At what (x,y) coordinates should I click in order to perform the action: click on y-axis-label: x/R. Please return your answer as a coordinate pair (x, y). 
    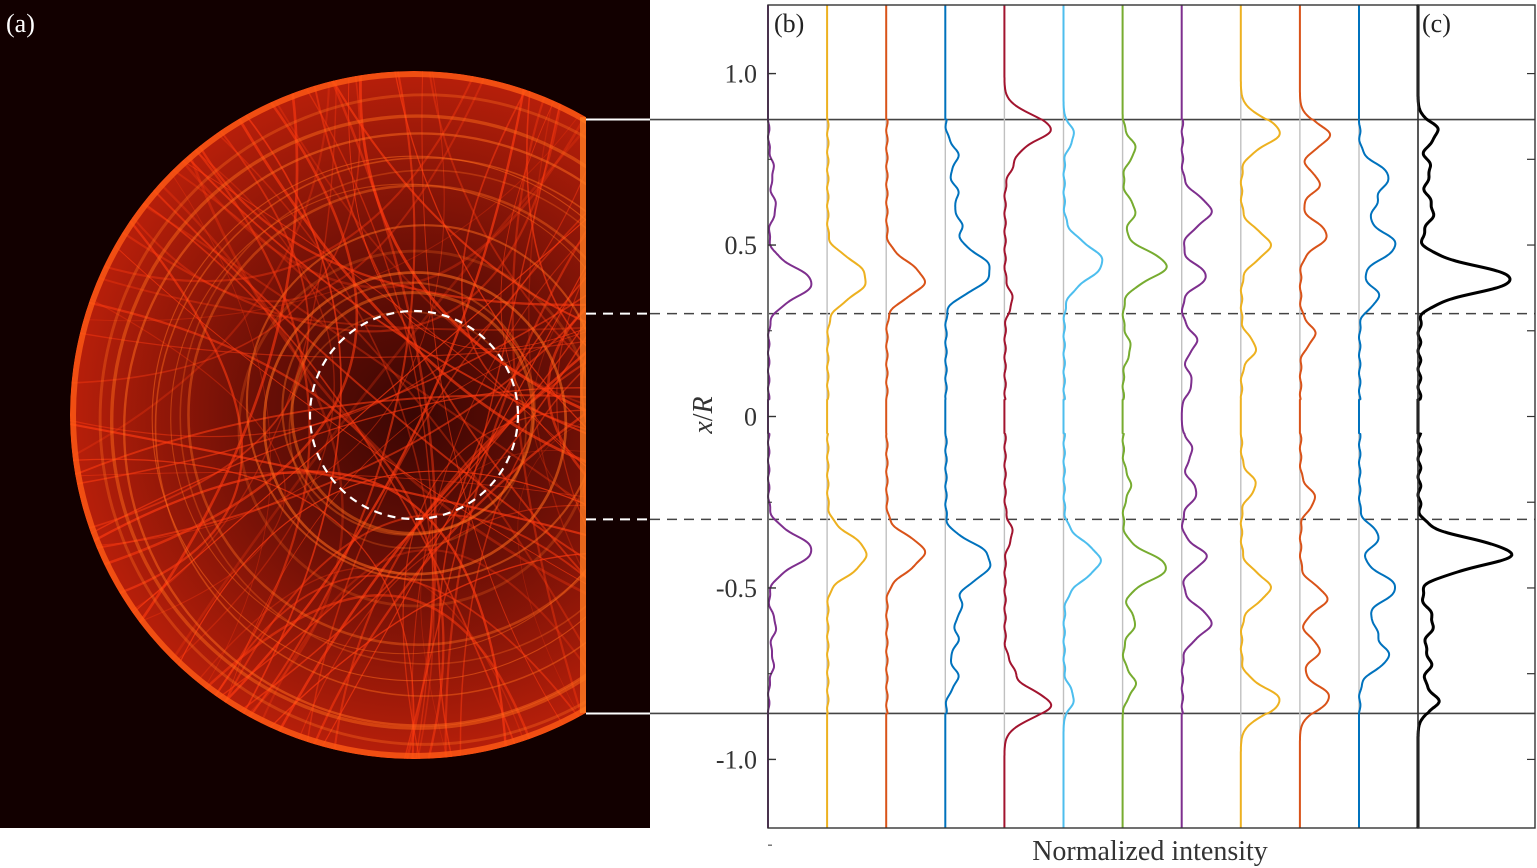
    Looking at the image, I should click on (703, 415).